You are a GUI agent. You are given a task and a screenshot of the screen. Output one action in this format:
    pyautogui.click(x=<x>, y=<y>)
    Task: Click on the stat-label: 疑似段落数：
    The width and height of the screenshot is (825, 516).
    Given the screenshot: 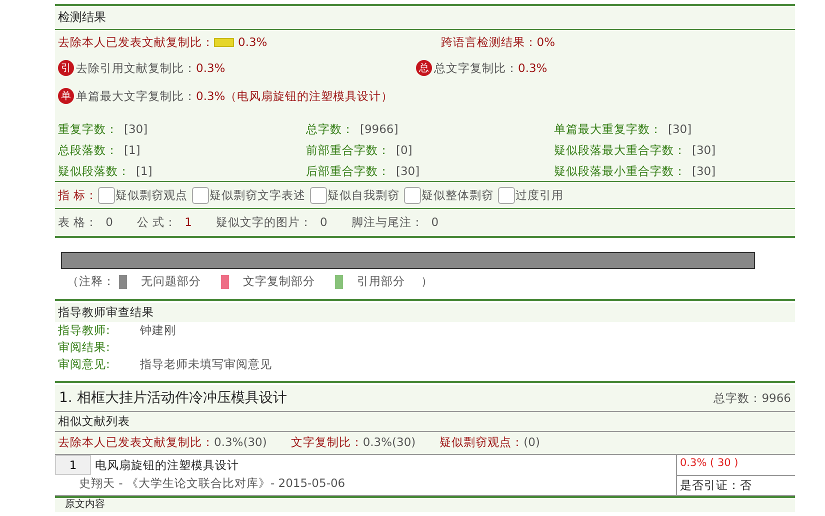 What is the action you would take?
    pyautogui.click(x=94, y=171)
    